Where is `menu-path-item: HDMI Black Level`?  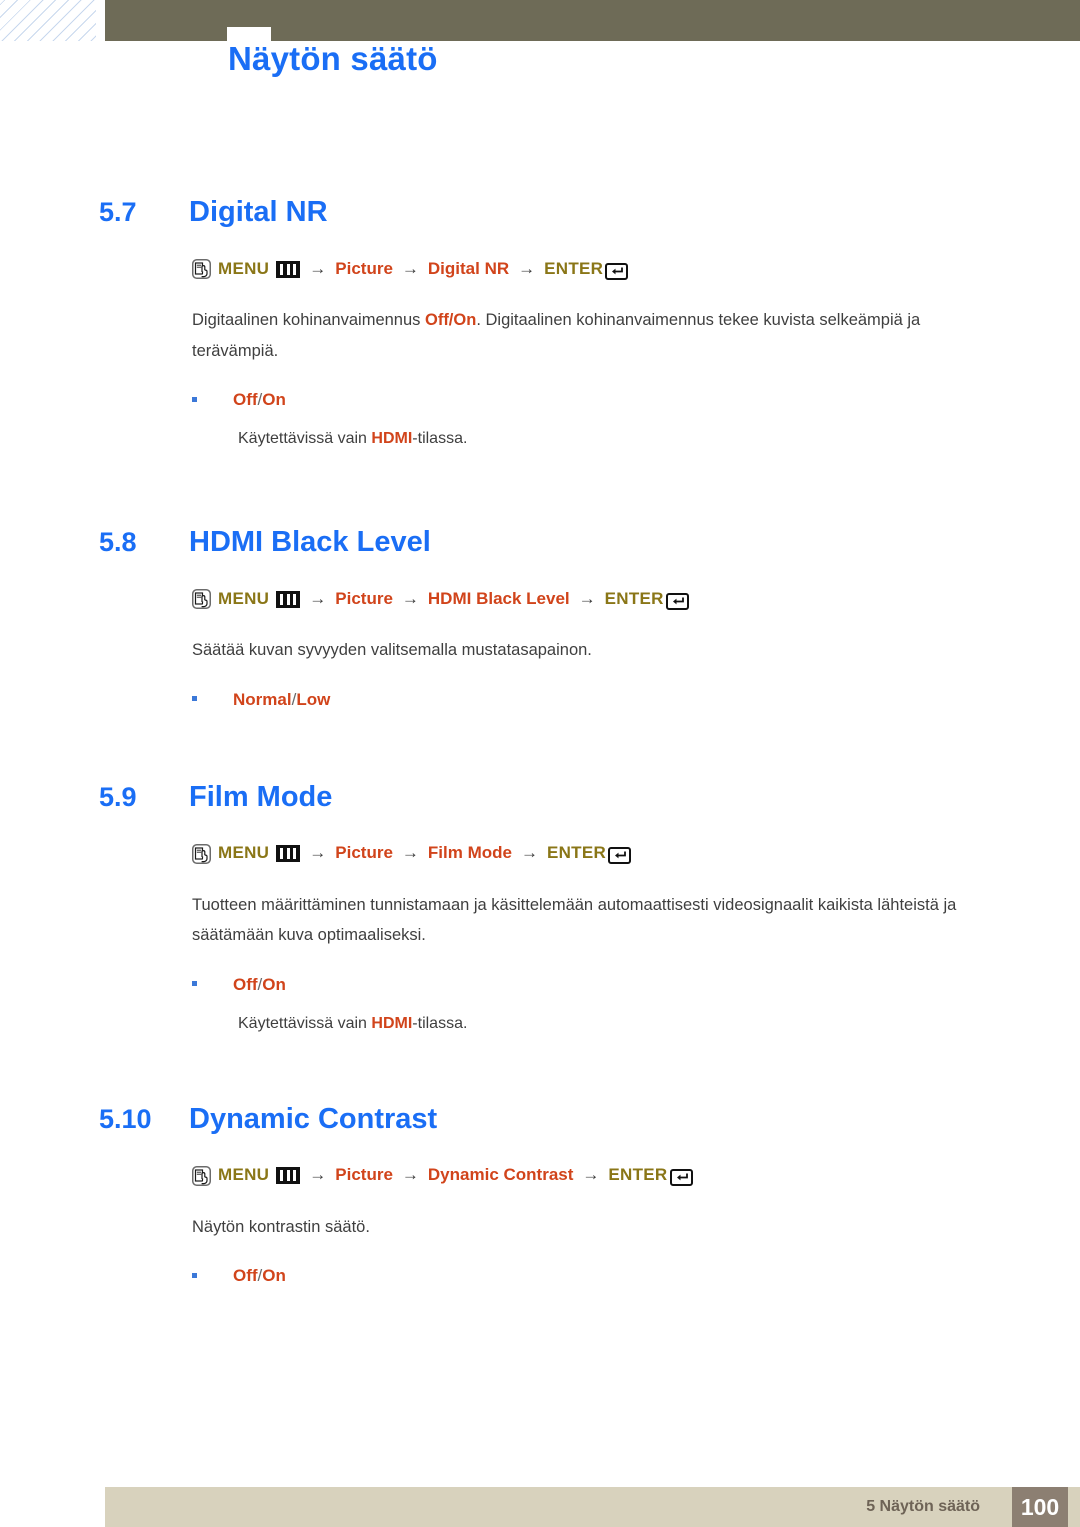
menu-path-item: HDMI Black Level is located at coordinates (498, 598).